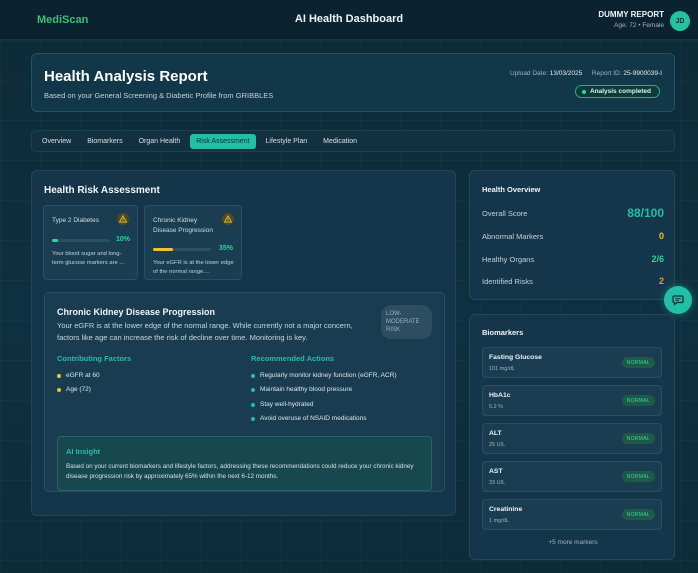 Image resolution: width=698 pixels, height=573 pixels. I want to click on chat-button, so click(678, 300).